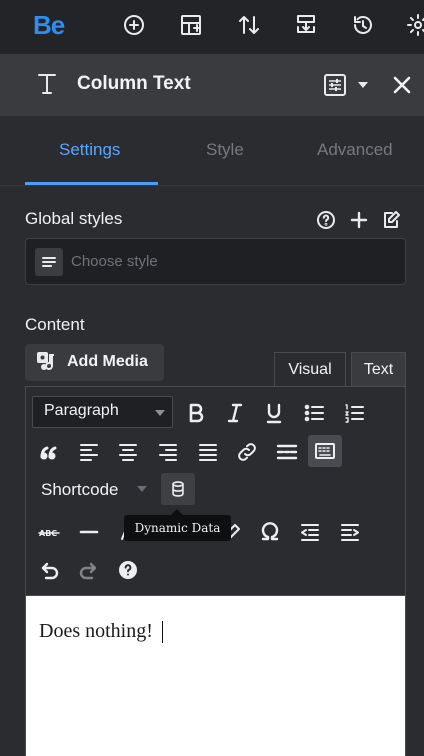 This screenshot has height=756, width=424. Describe the element at coordinates (235, 413) in the screenshot. I see `italic-icon` at that location.